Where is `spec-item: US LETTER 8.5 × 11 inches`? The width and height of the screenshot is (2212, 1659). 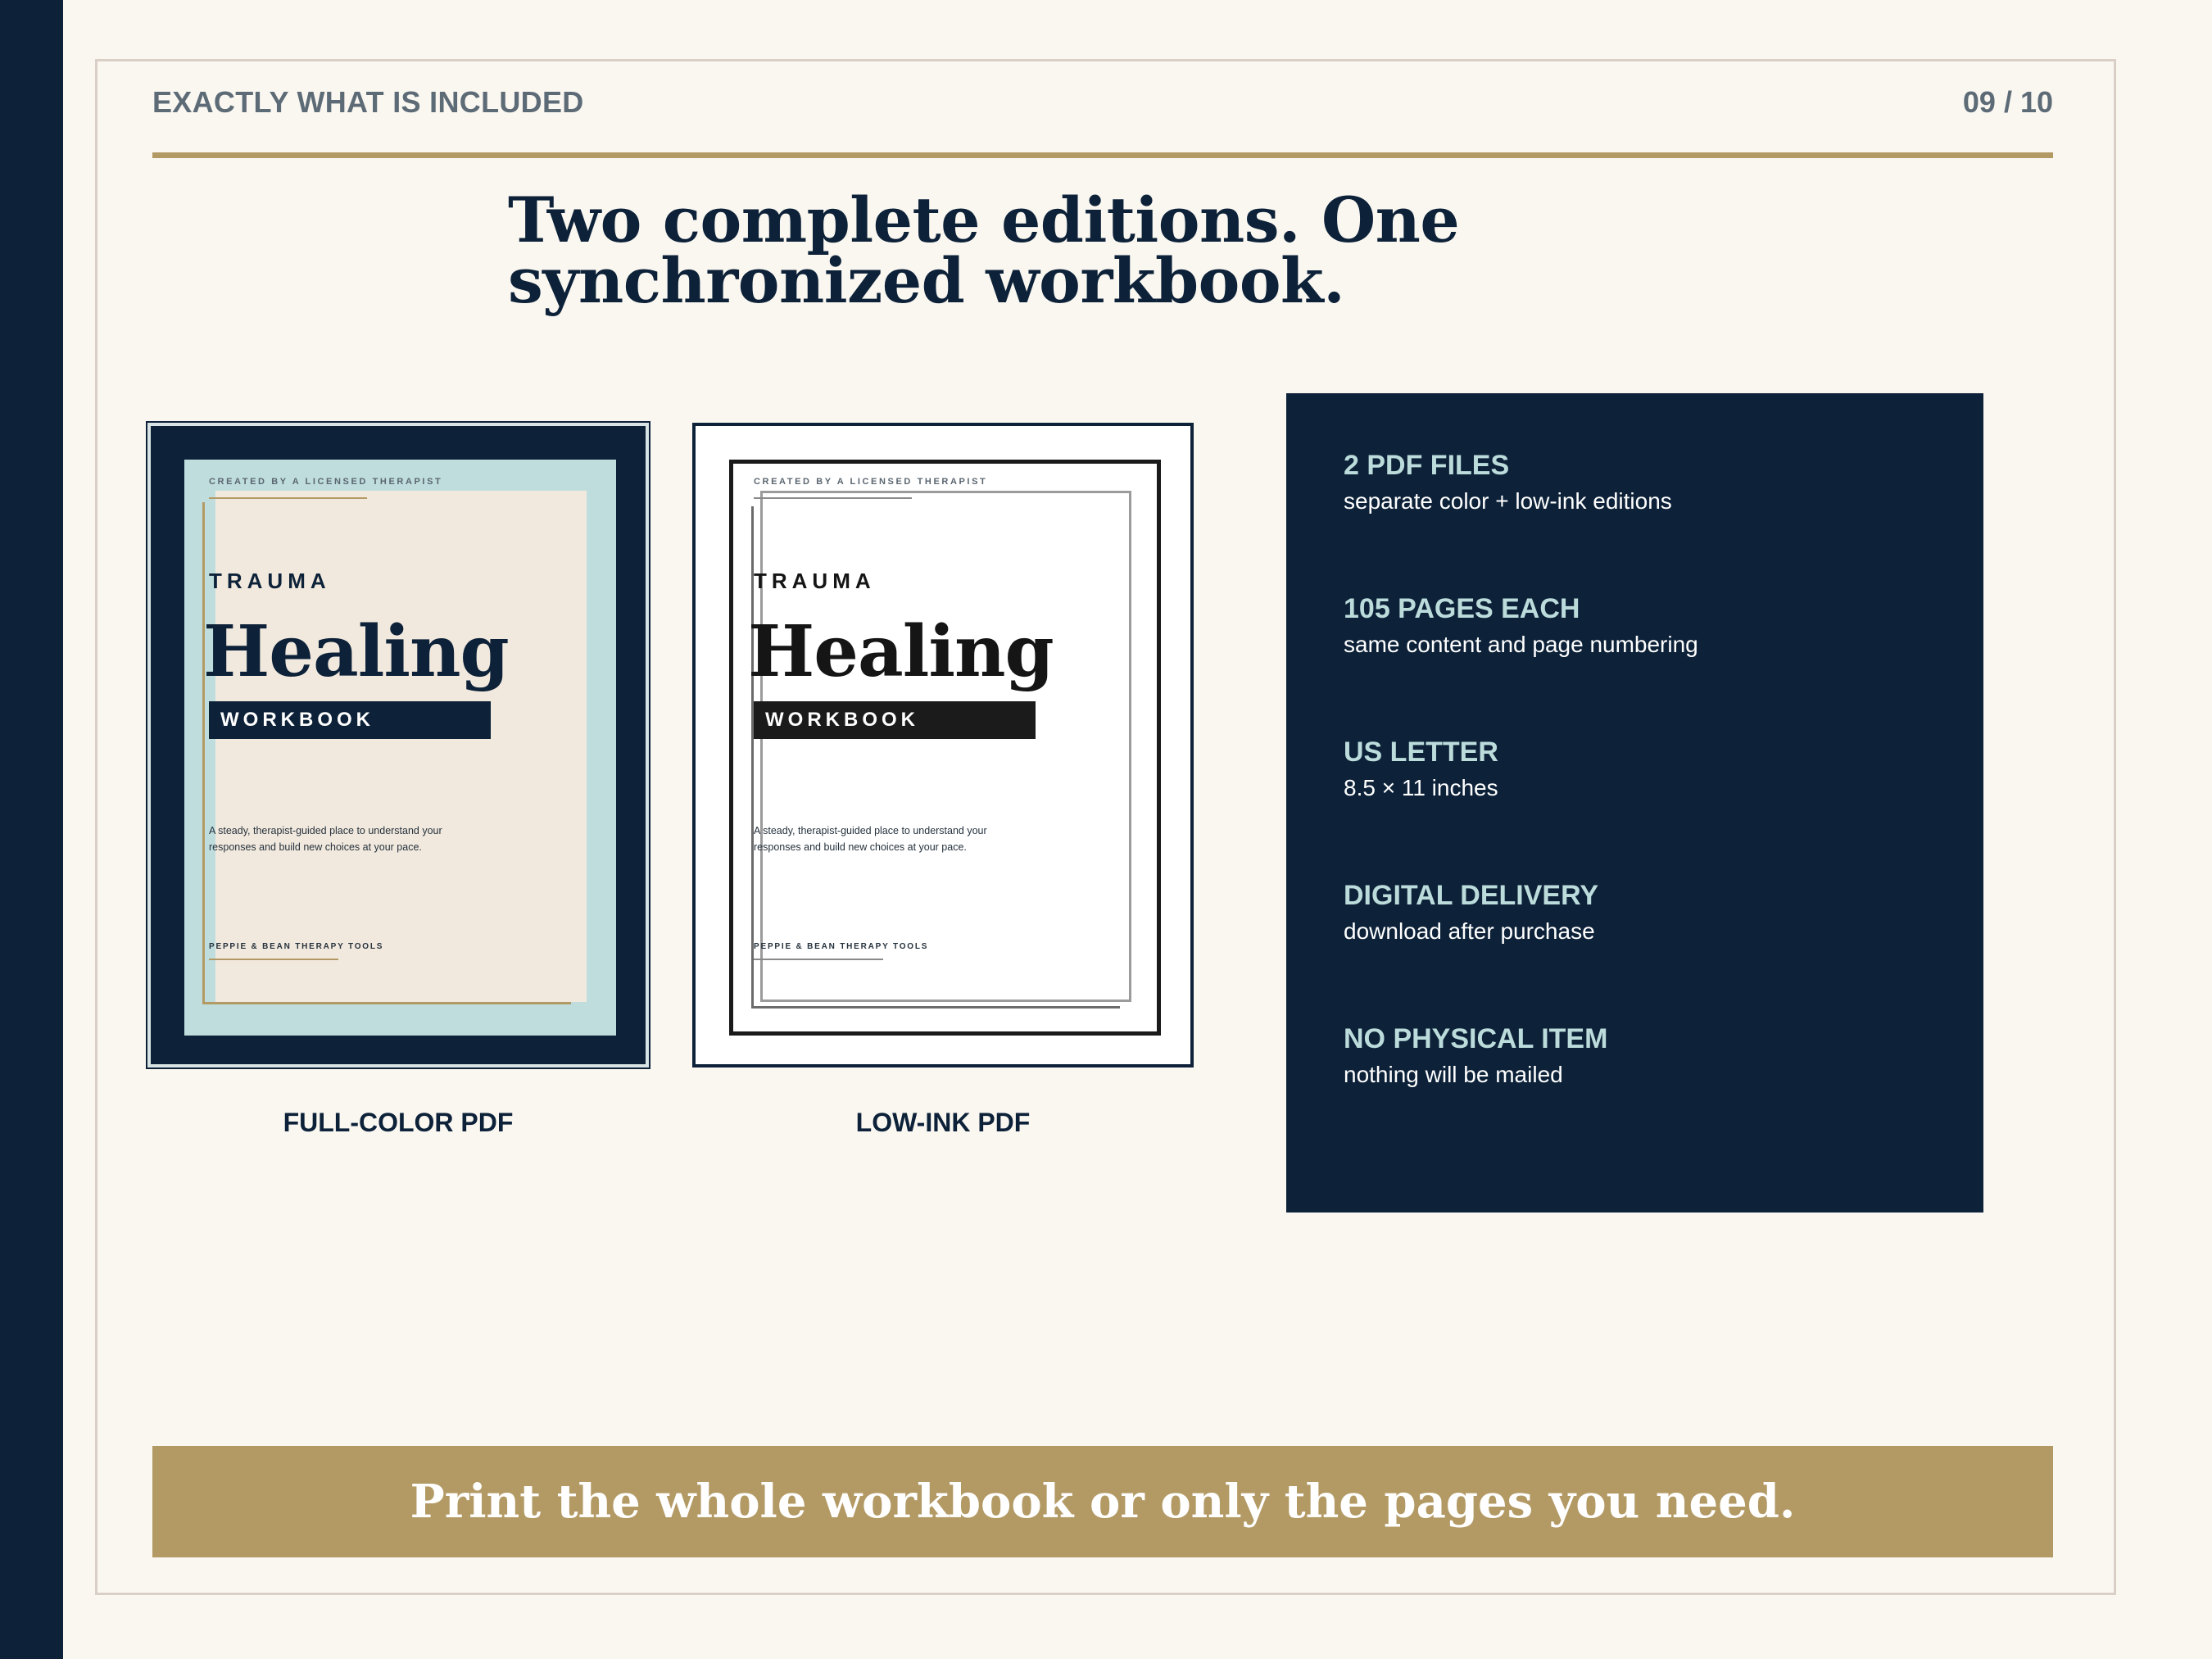
spec-item: US LETTER 8.5 × 11 inches is located at coordinates (1421, 770).